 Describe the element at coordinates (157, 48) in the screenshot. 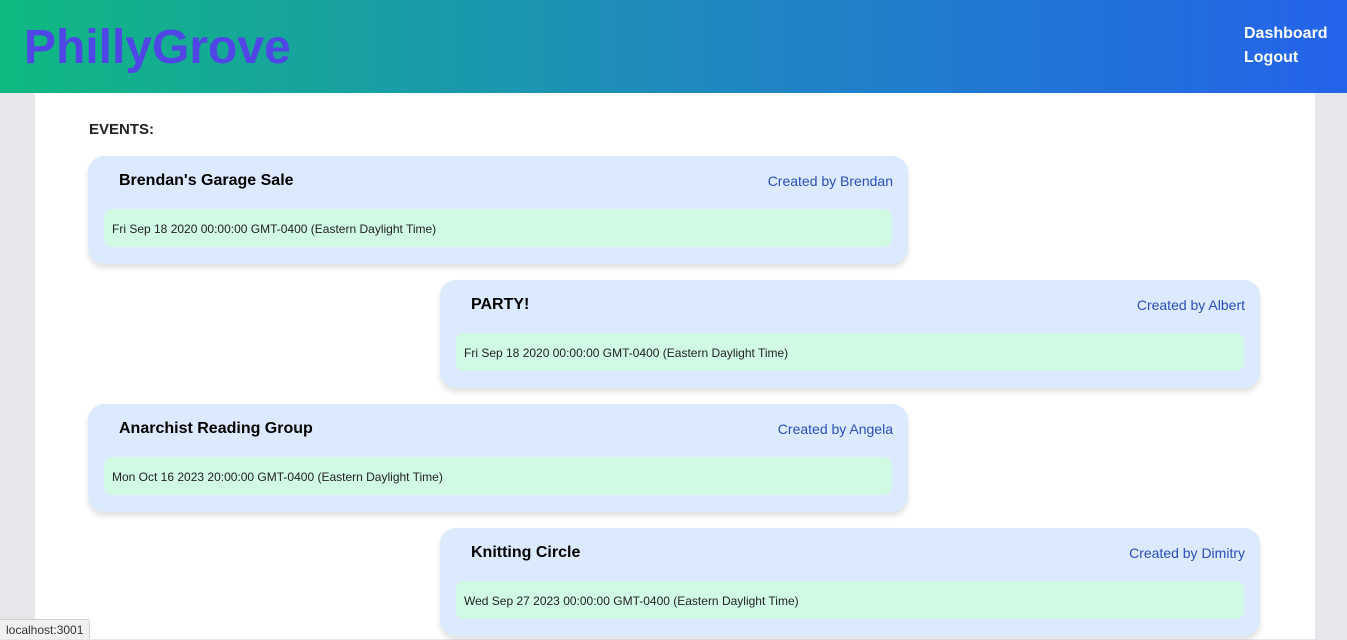

I see `brand-logo: PhillyGrove` at that location.